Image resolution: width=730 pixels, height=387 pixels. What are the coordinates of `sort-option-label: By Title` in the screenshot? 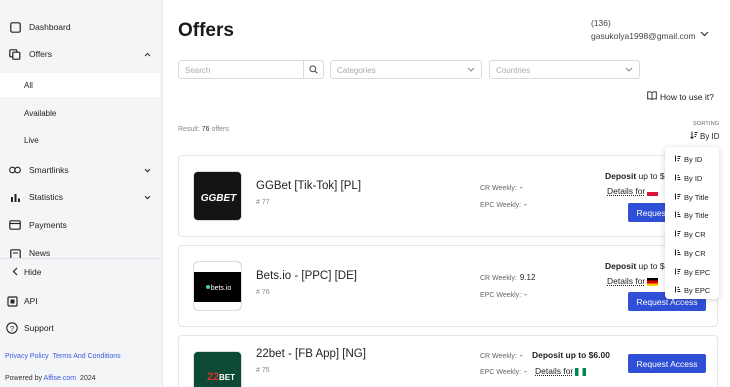 It's located at (696, 215).